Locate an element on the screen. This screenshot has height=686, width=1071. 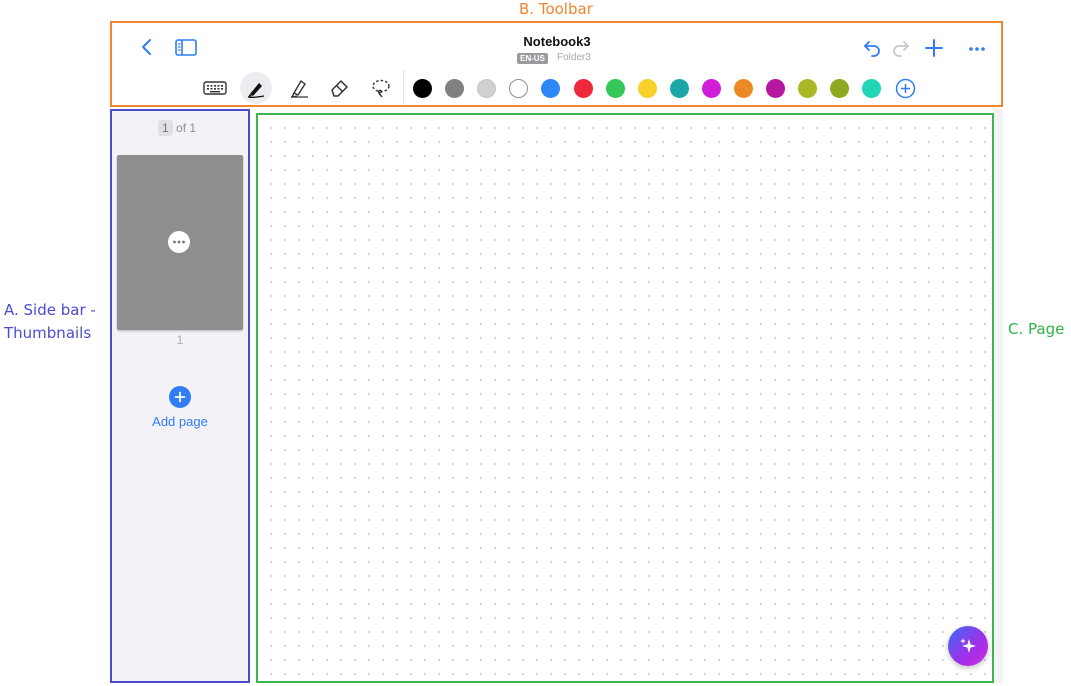
page-counter-total: of 1 is located at coordinates (186, 128).